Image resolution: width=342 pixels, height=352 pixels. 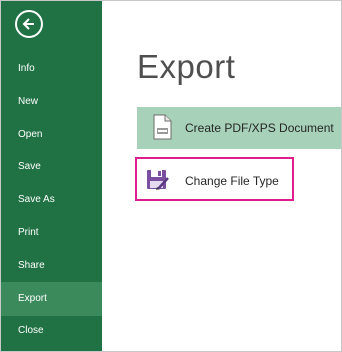 I want to click on change-file-type-icon, so click(x=158, y=180).